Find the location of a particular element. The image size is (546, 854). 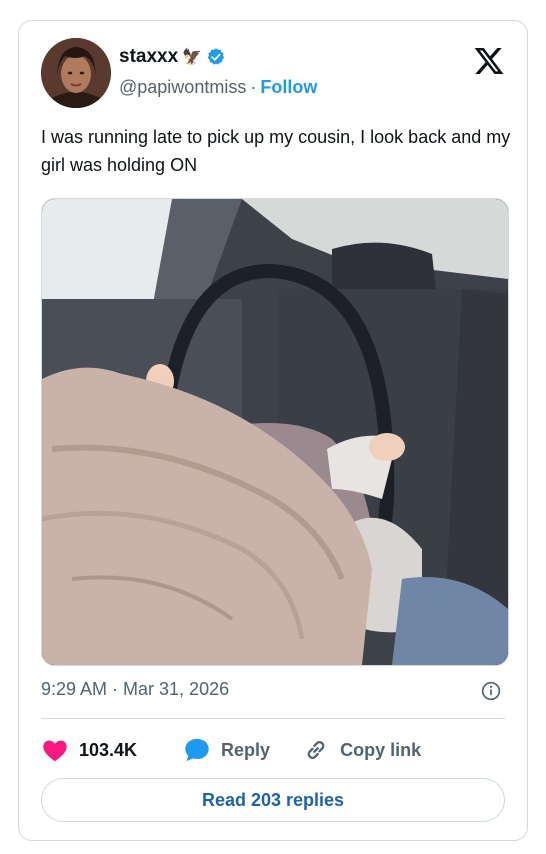

divider is located at coordinates (273, 718).